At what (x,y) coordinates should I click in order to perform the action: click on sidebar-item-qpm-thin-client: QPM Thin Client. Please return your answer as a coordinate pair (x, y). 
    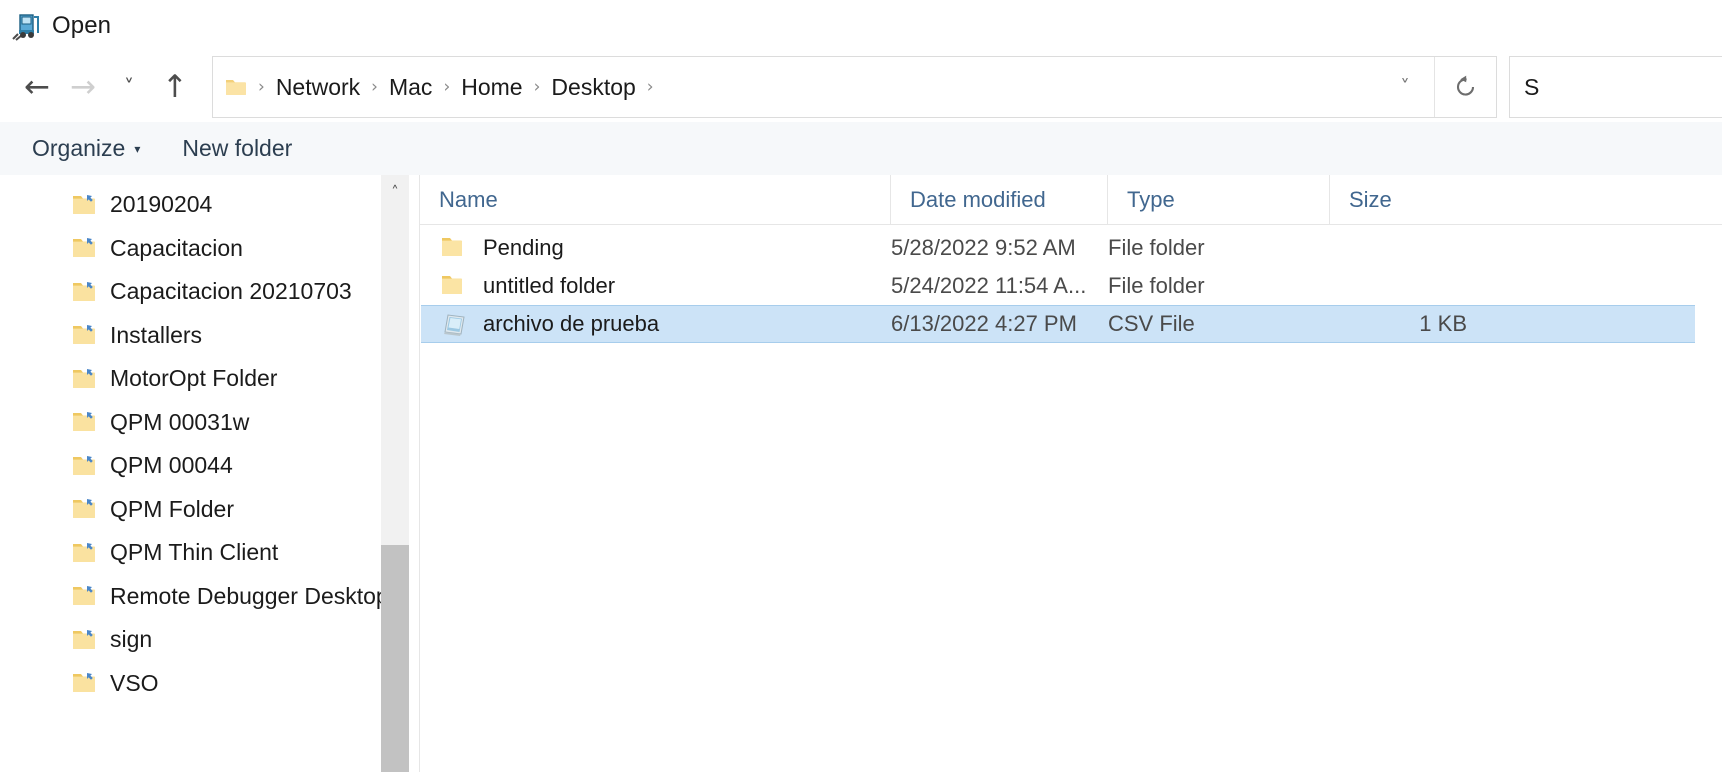
    Looking at the image, I should click on (209, 553).